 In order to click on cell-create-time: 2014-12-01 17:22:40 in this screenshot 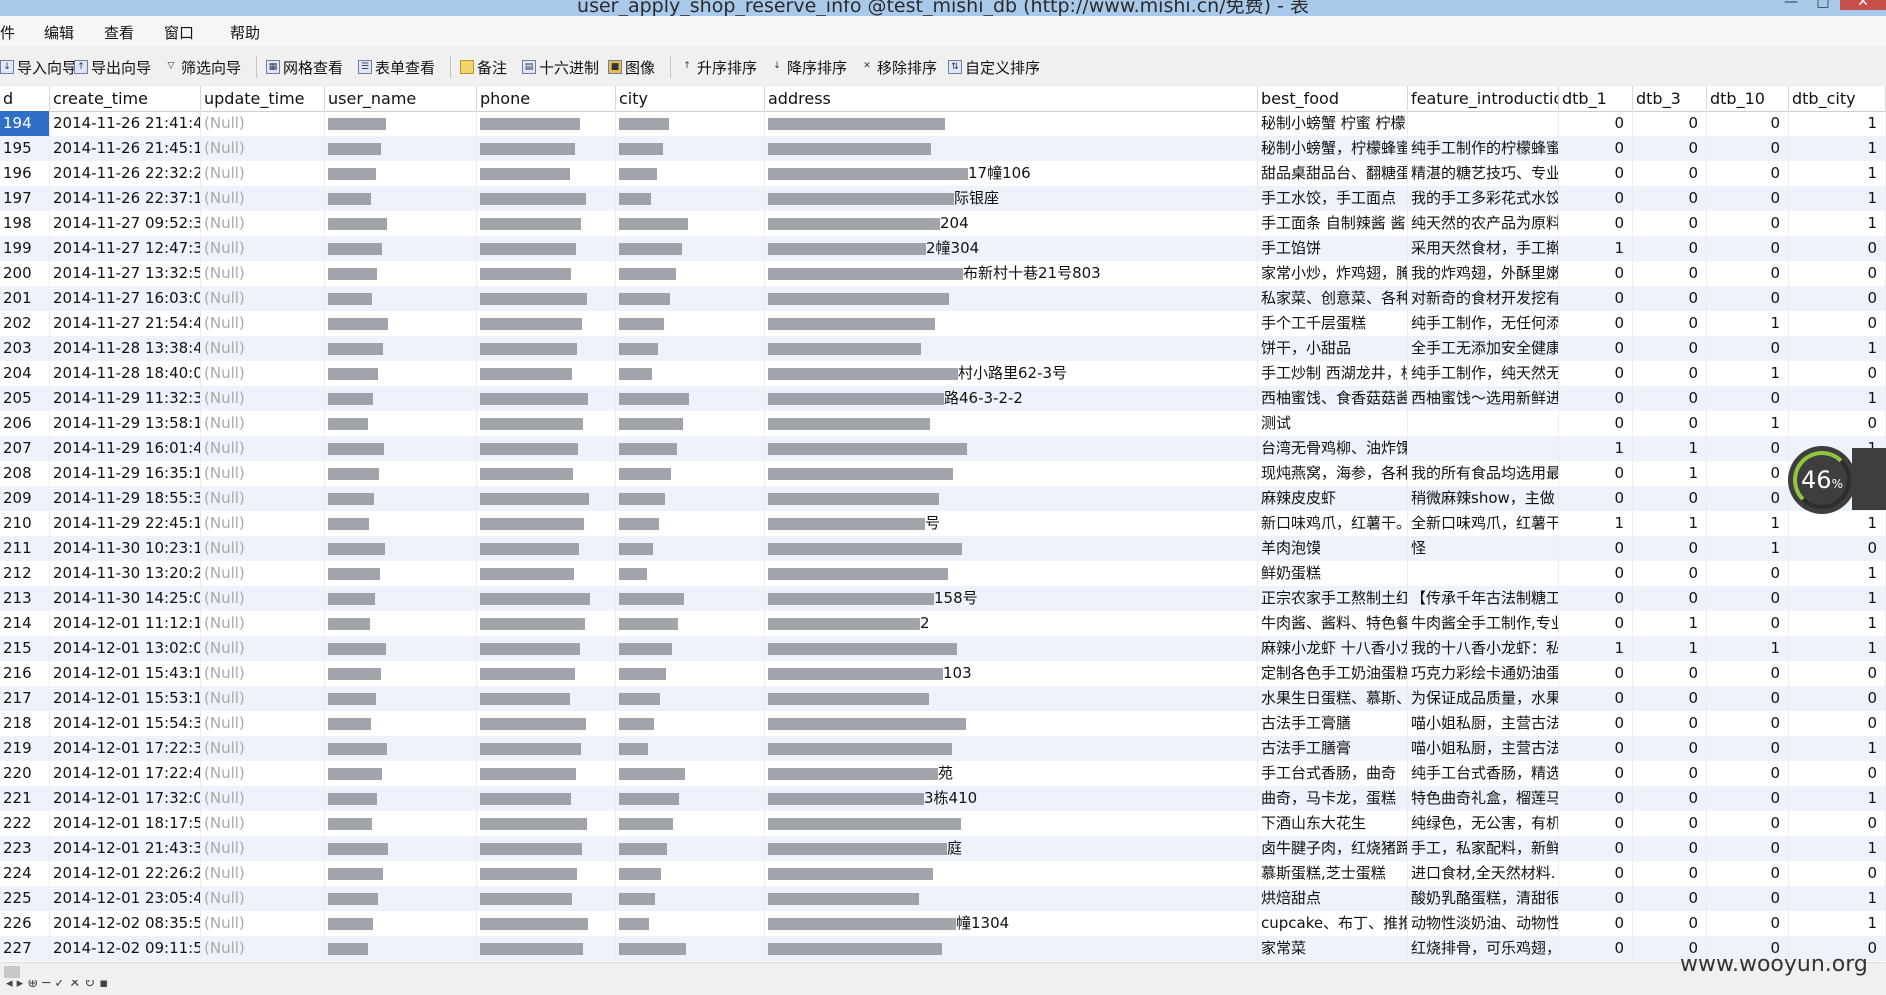, I will do `click(125, 773)`.